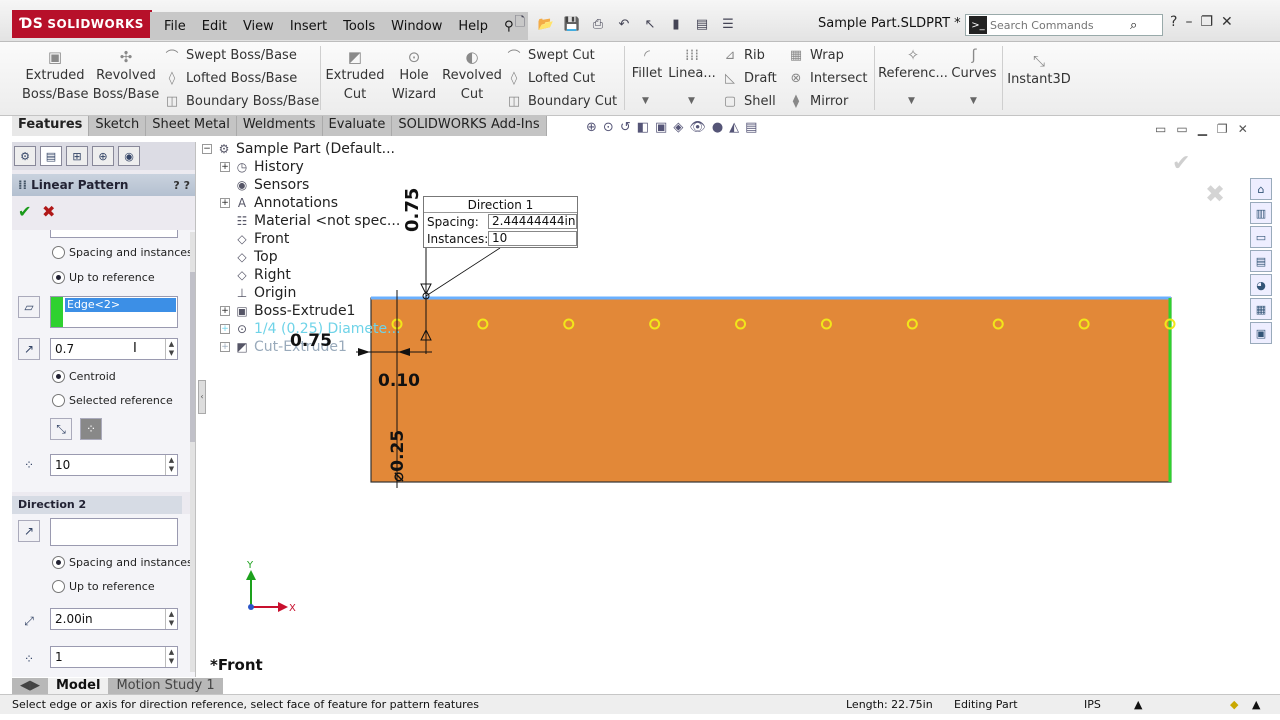 The image size is (1280, 720). Describe the element at coordinates (165, 686) in the screenshot. I see `tab-motion-study: Motion Study 1` at that location.